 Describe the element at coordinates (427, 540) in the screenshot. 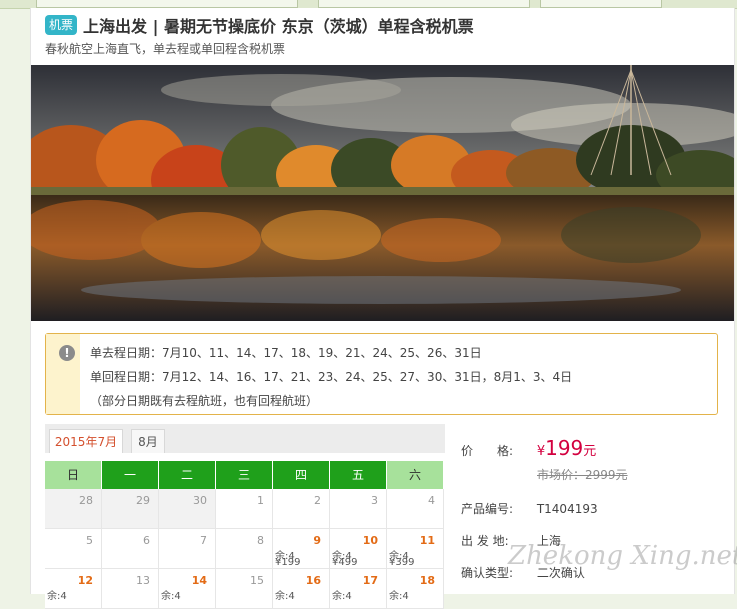

I see `day-number: 11` at that location.